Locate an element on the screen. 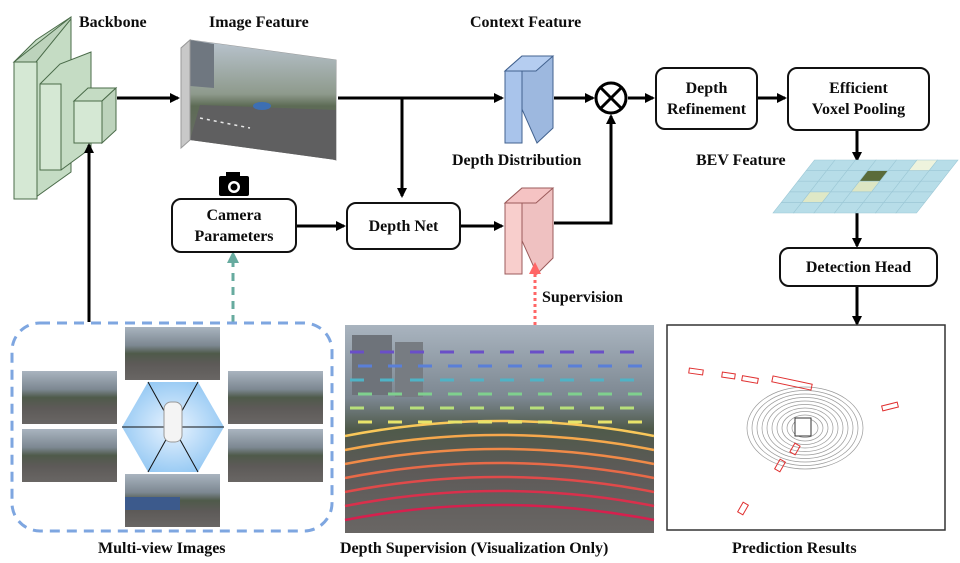 The image size is (960, 563). depth-net-box: Depth Net is located at coordinates (403, 226).